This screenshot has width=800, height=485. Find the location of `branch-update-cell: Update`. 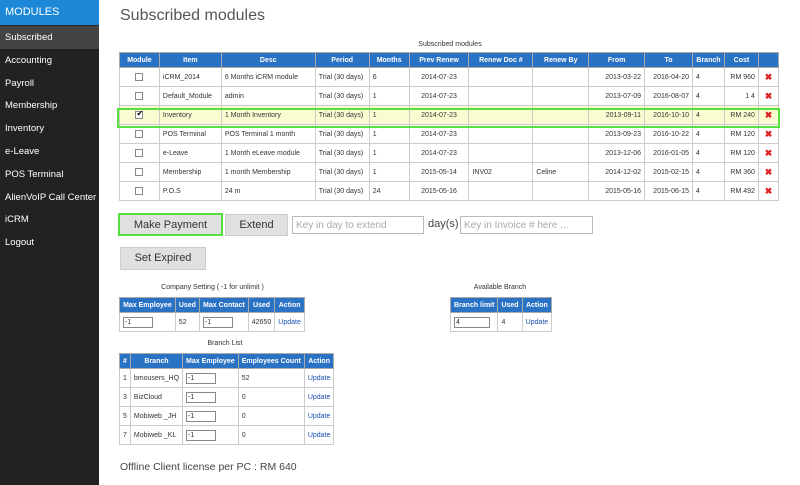

branch-update-cell: Update is located at coordinates (537, 322).